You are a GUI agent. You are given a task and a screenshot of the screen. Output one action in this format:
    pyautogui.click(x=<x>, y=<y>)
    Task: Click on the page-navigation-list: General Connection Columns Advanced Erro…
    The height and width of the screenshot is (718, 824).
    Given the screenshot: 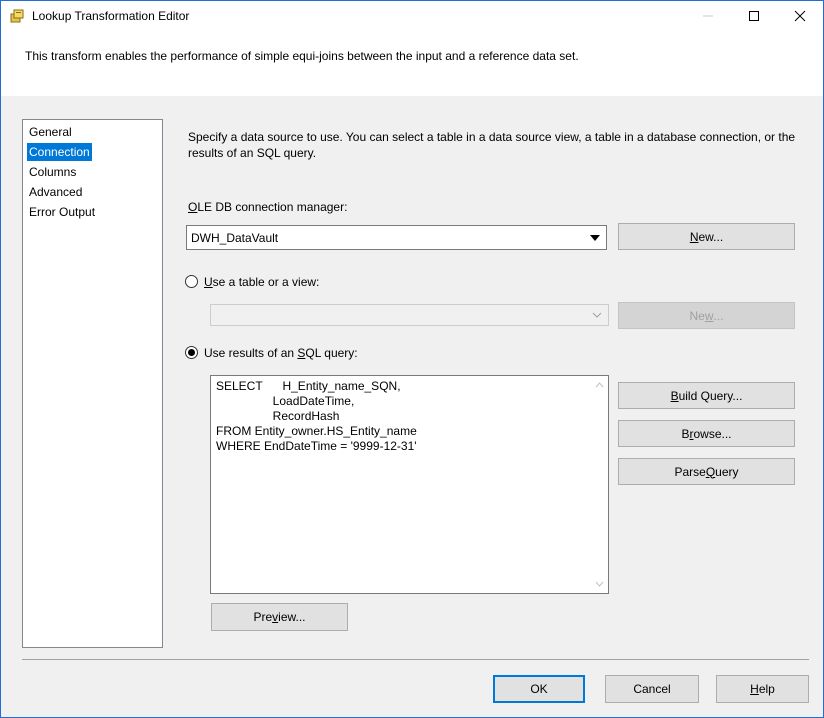 What is the action you would take?
    pyautogui.click(x=92, y=383)
    